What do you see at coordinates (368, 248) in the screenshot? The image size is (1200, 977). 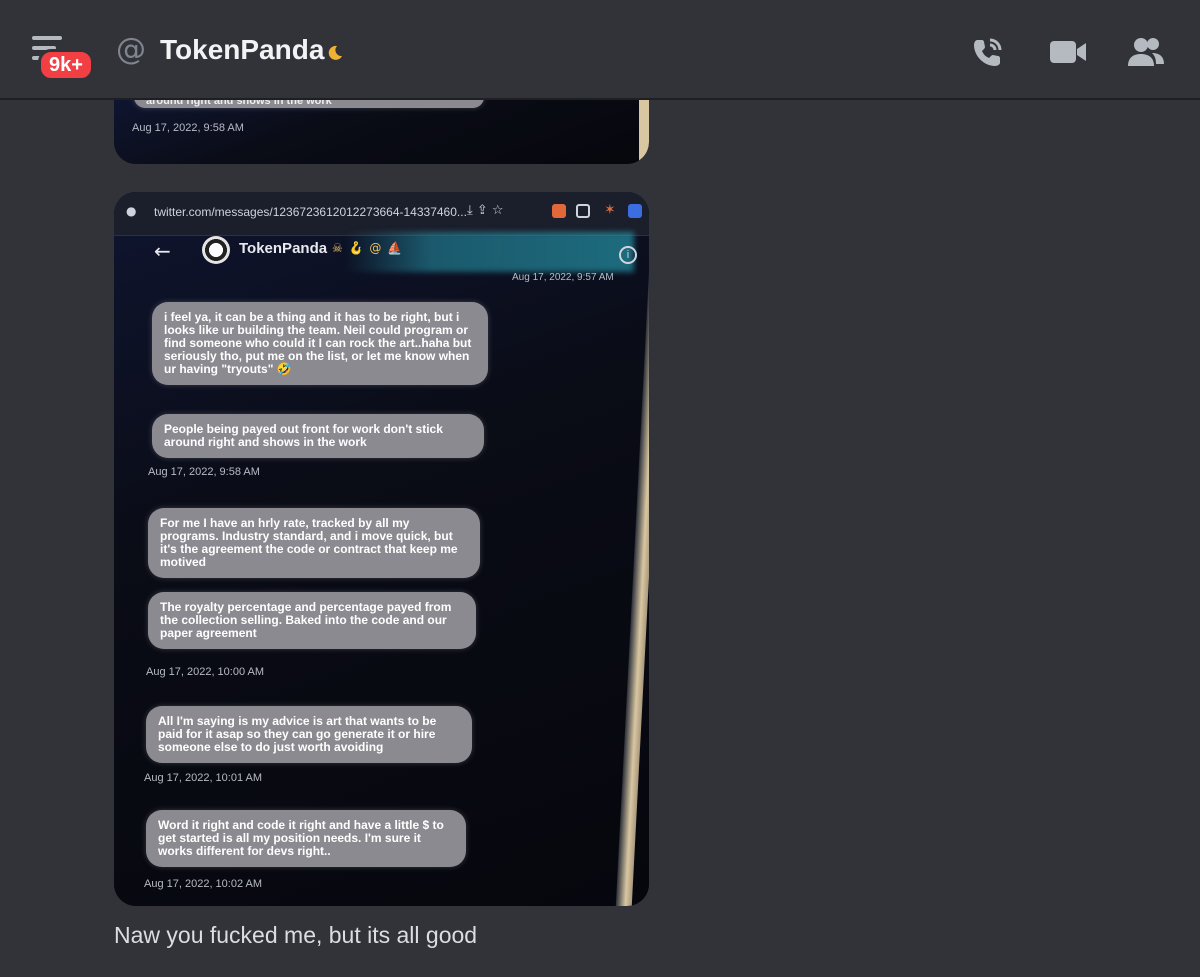 I see `dm-contact-emojis: ☠ 🪝 @ ⛵` at bounding box center [368, 248].